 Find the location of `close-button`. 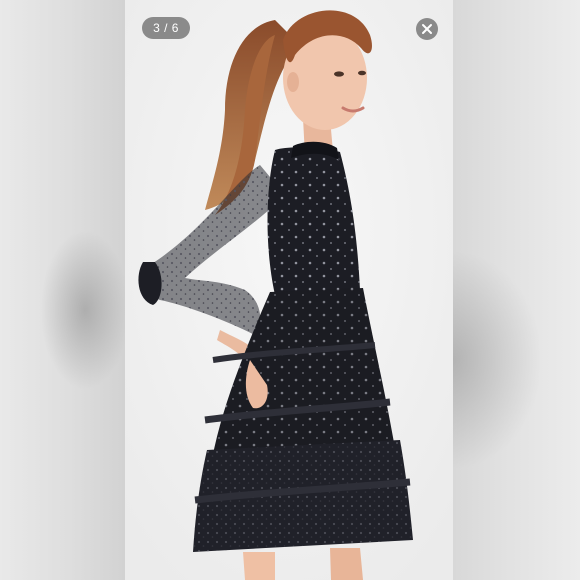

close-button is located at coordinates (427, 29).